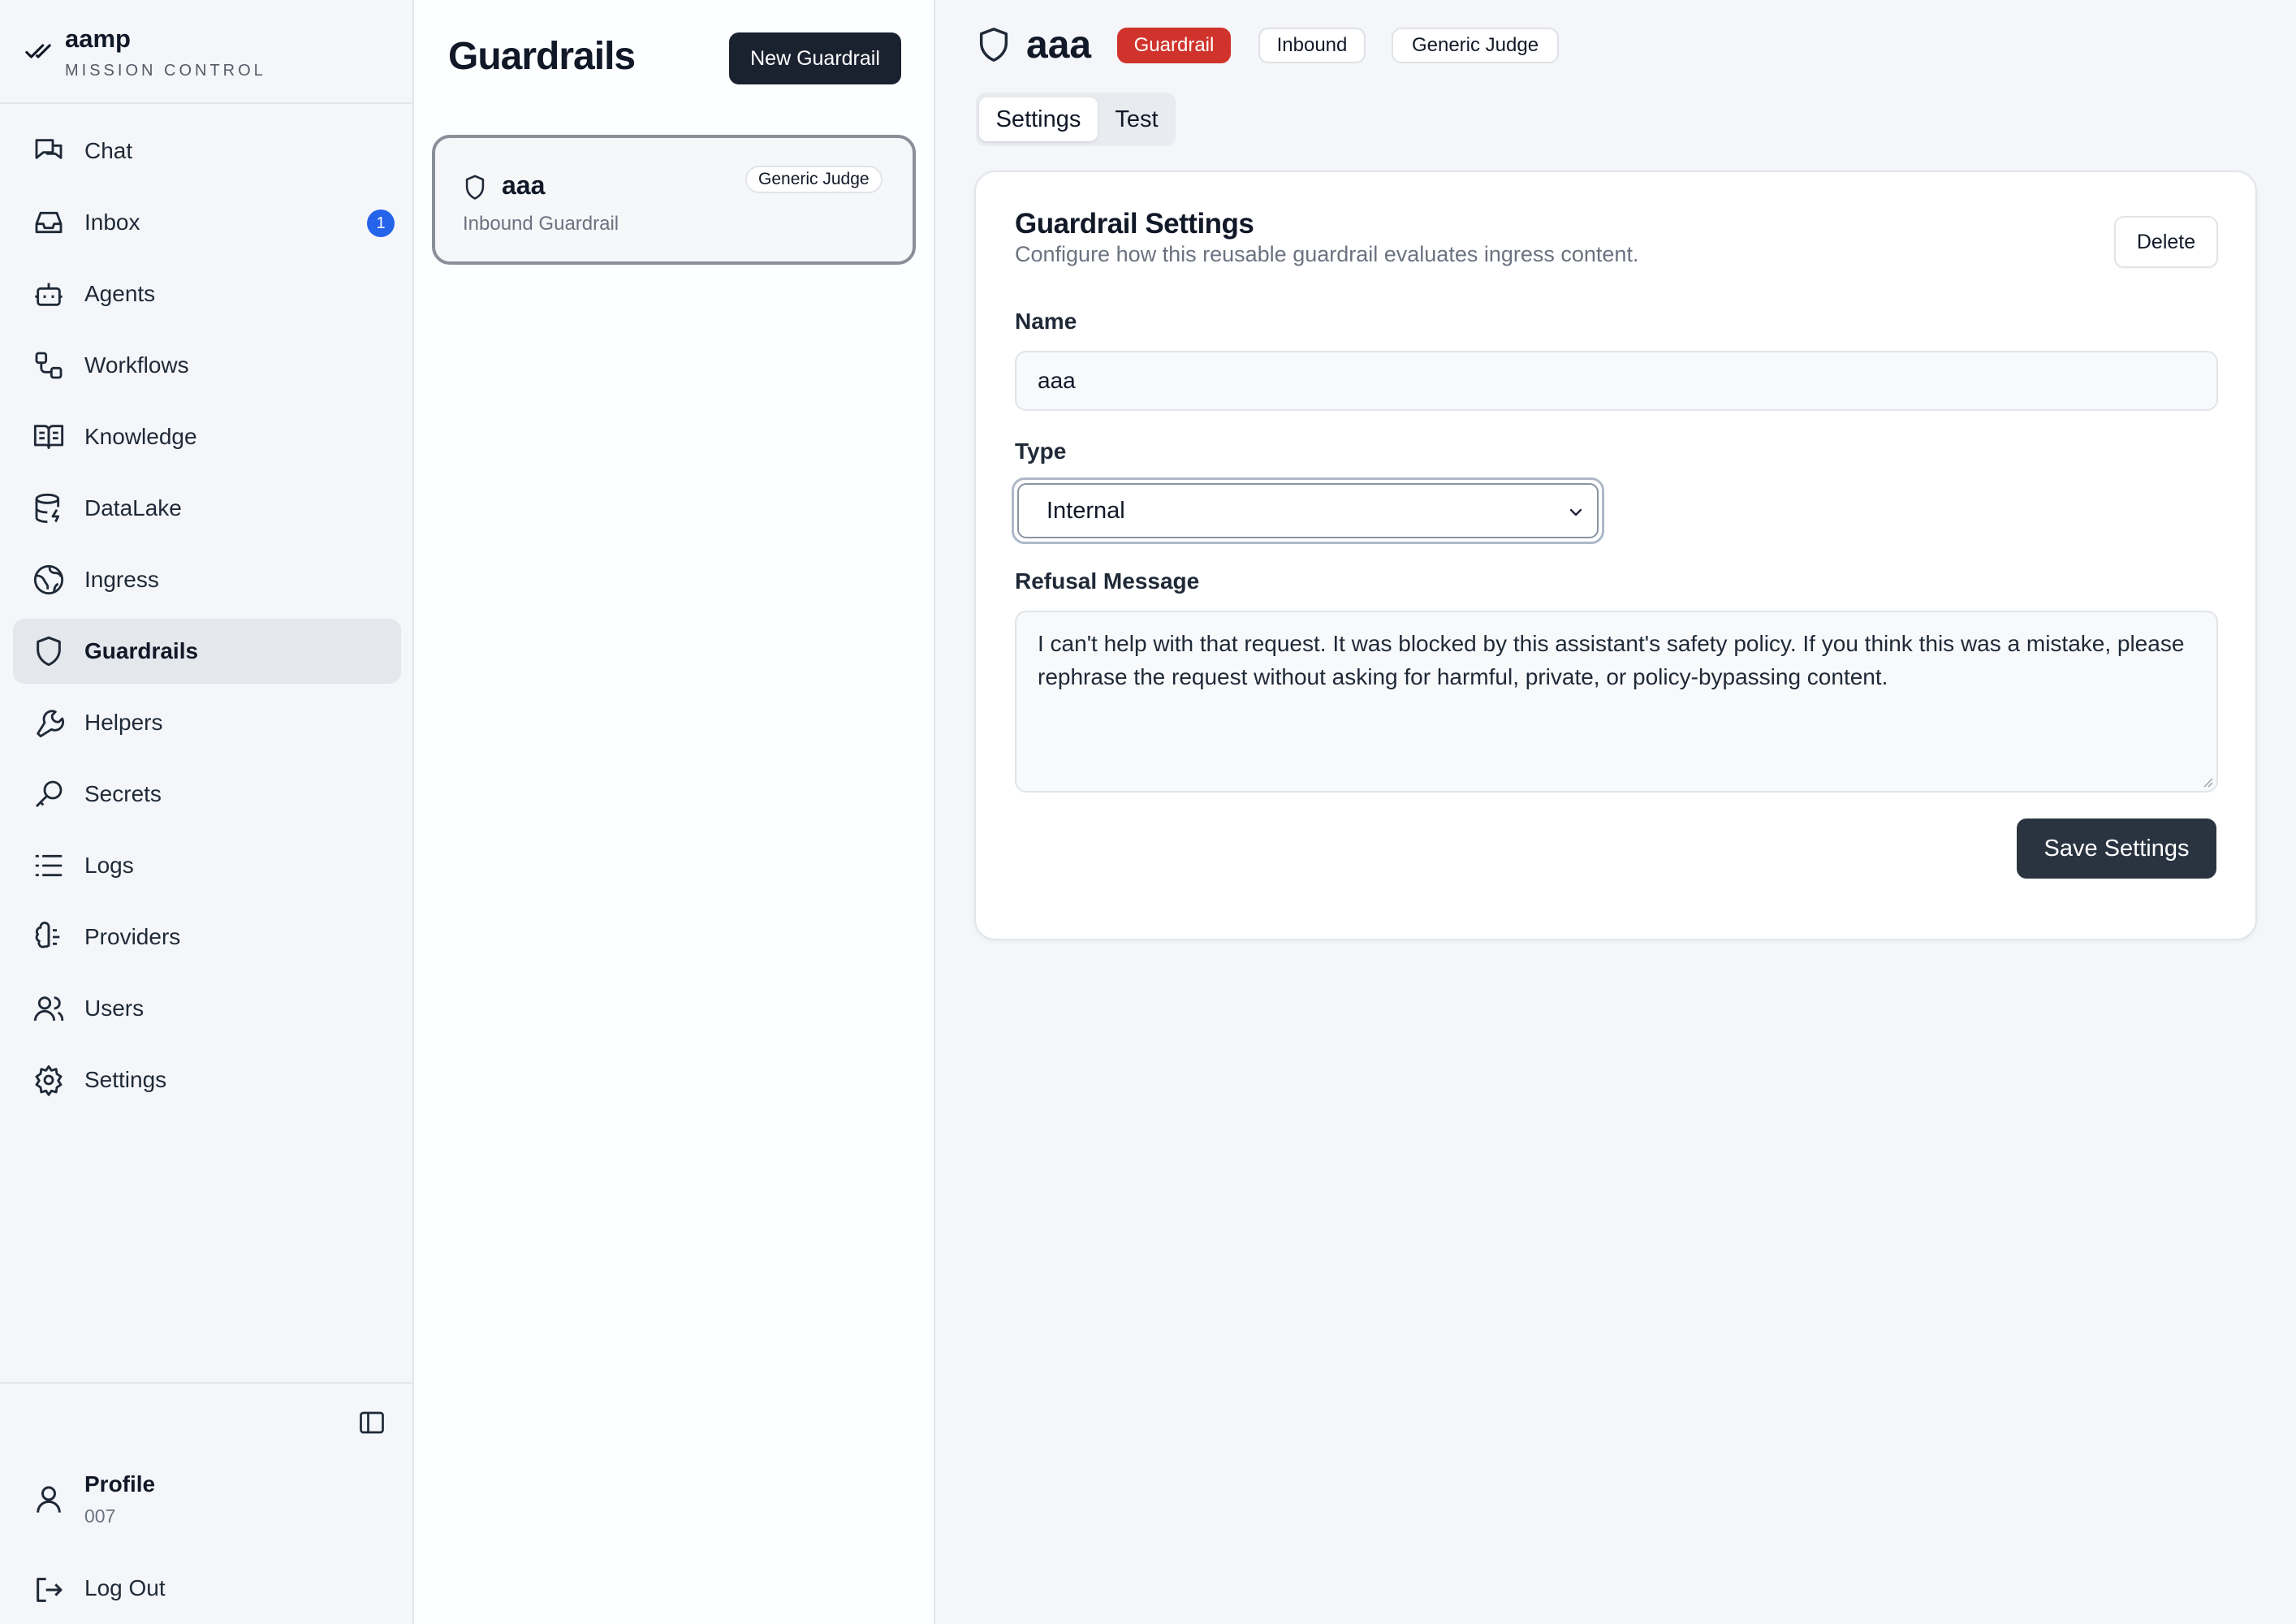 This screenshot has width=2296, height=1624. What do you see at coordinates (38, 51) in the screenshot?
I see `double-check-icon` at bounding box center [38, 51].